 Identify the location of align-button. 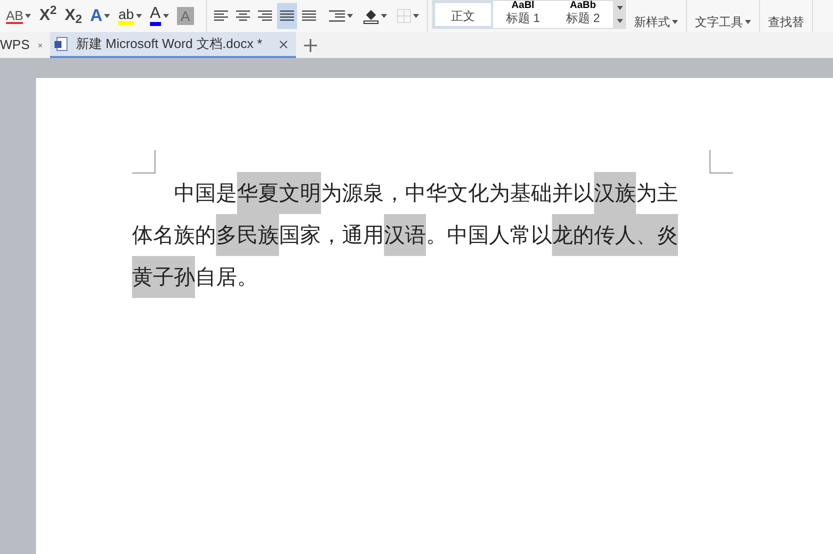
(286, 16).